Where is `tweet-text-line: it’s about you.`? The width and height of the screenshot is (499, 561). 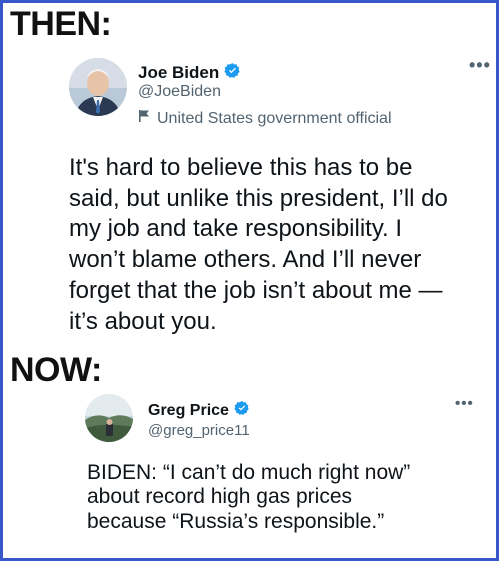
tweet-text-line: it’s about you. is located at coordinates (143, 321).